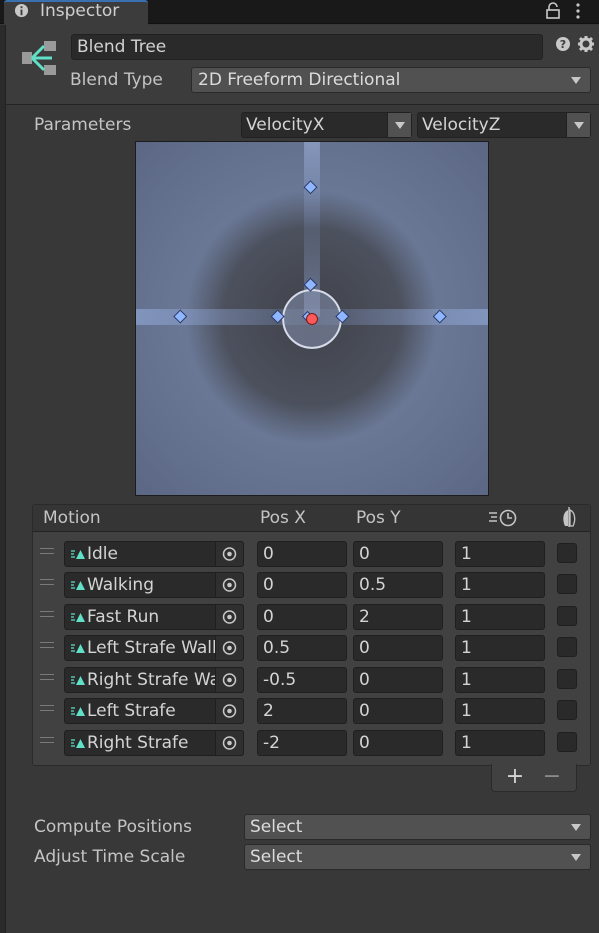 The width and height of the screenshot is (599, 933). What do you see at coordinates (586, 44) in the screenshot?
I see `settings-icon` at bounding box center [586, 44].